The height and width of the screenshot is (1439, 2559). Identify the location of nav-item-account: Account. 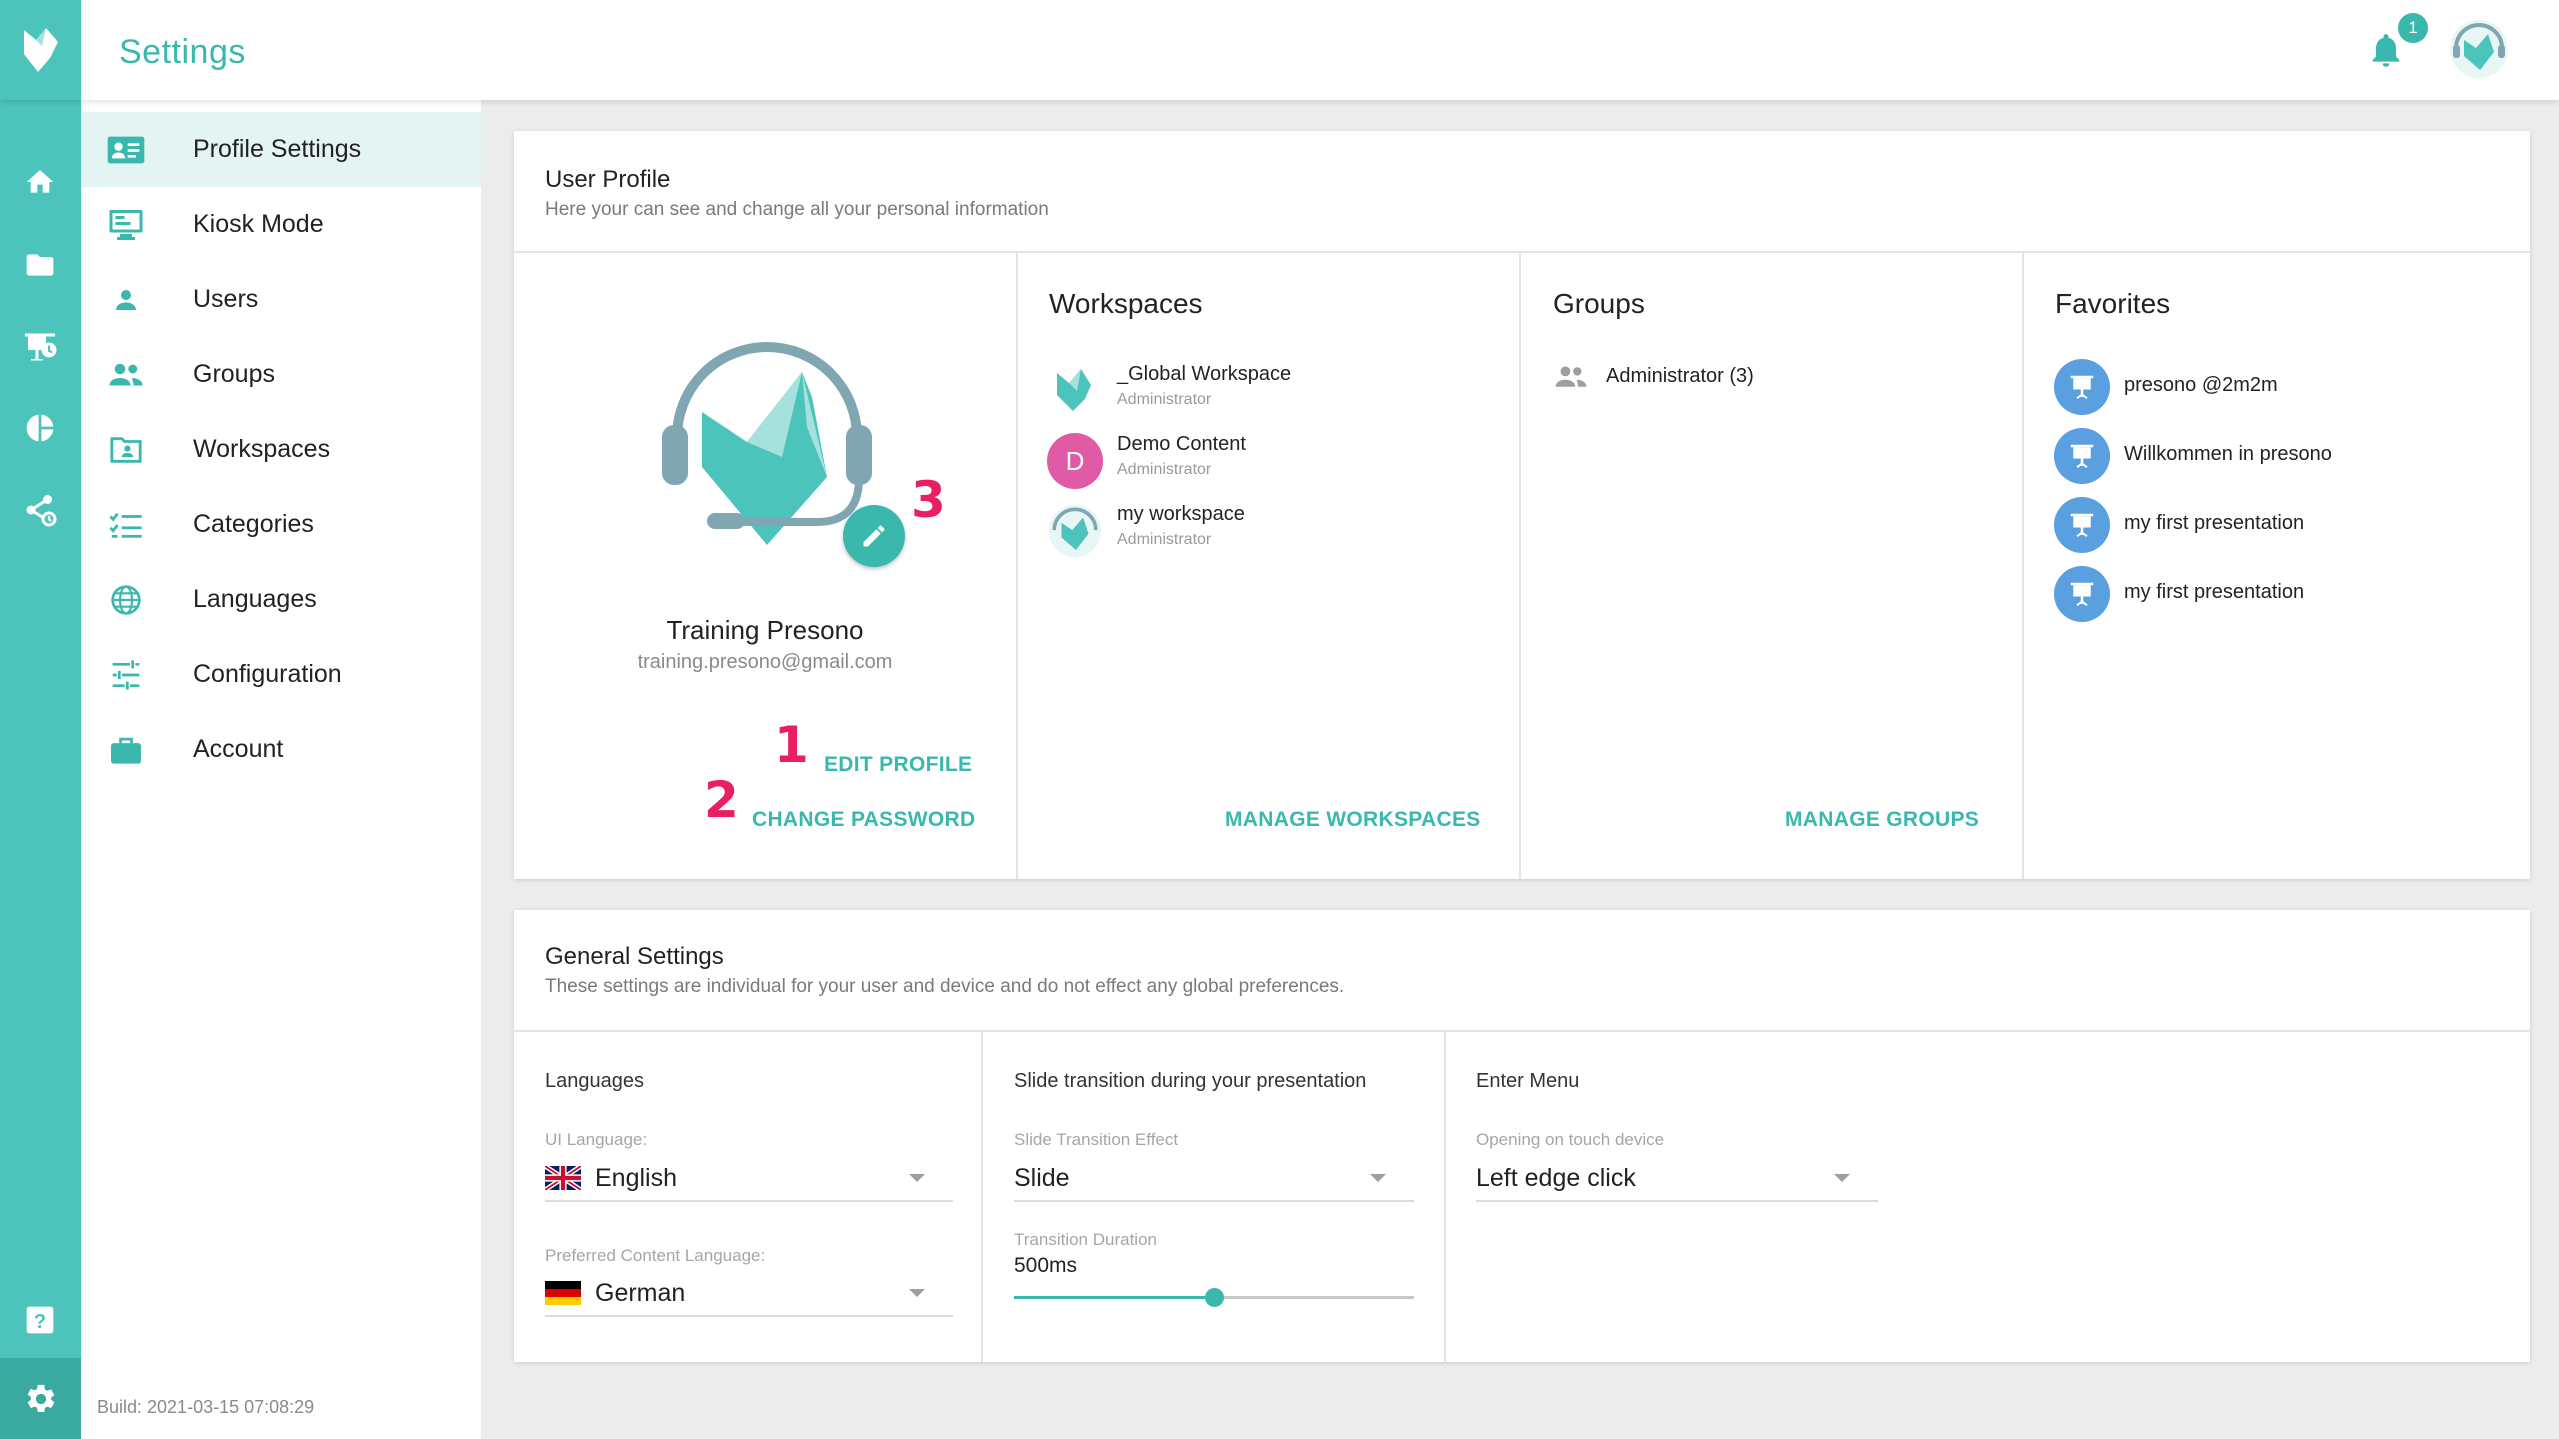
(281, 749).